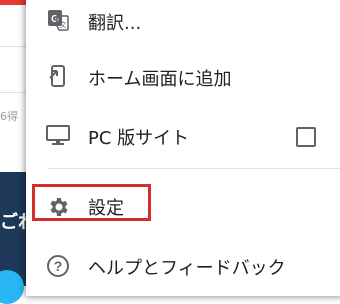  I want to click on menu-divider, so click(194, 168).